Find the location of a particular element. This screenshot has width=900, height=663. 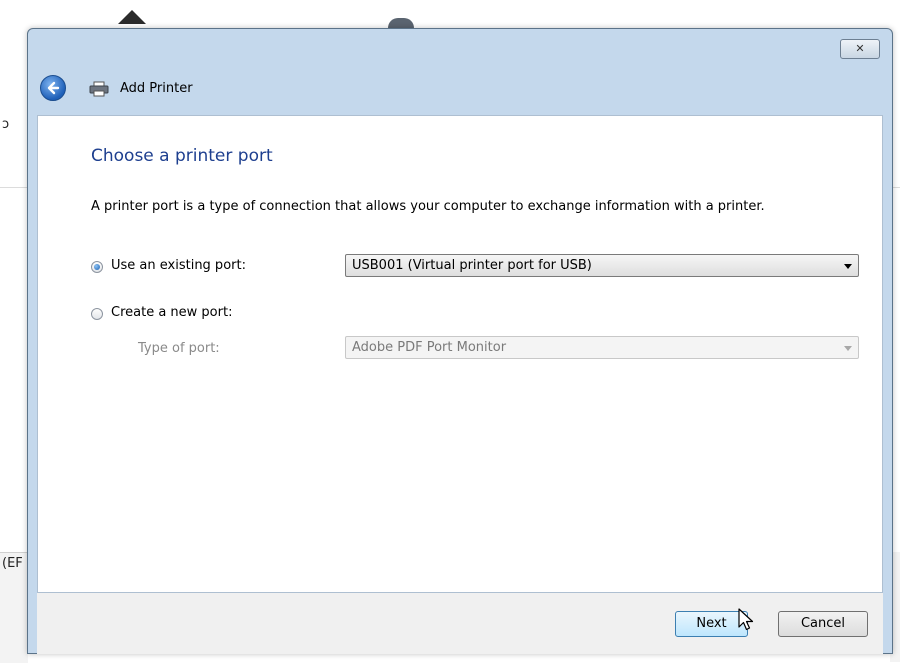

new-port-label: Create a new port: is located at coordinates (171, 312).